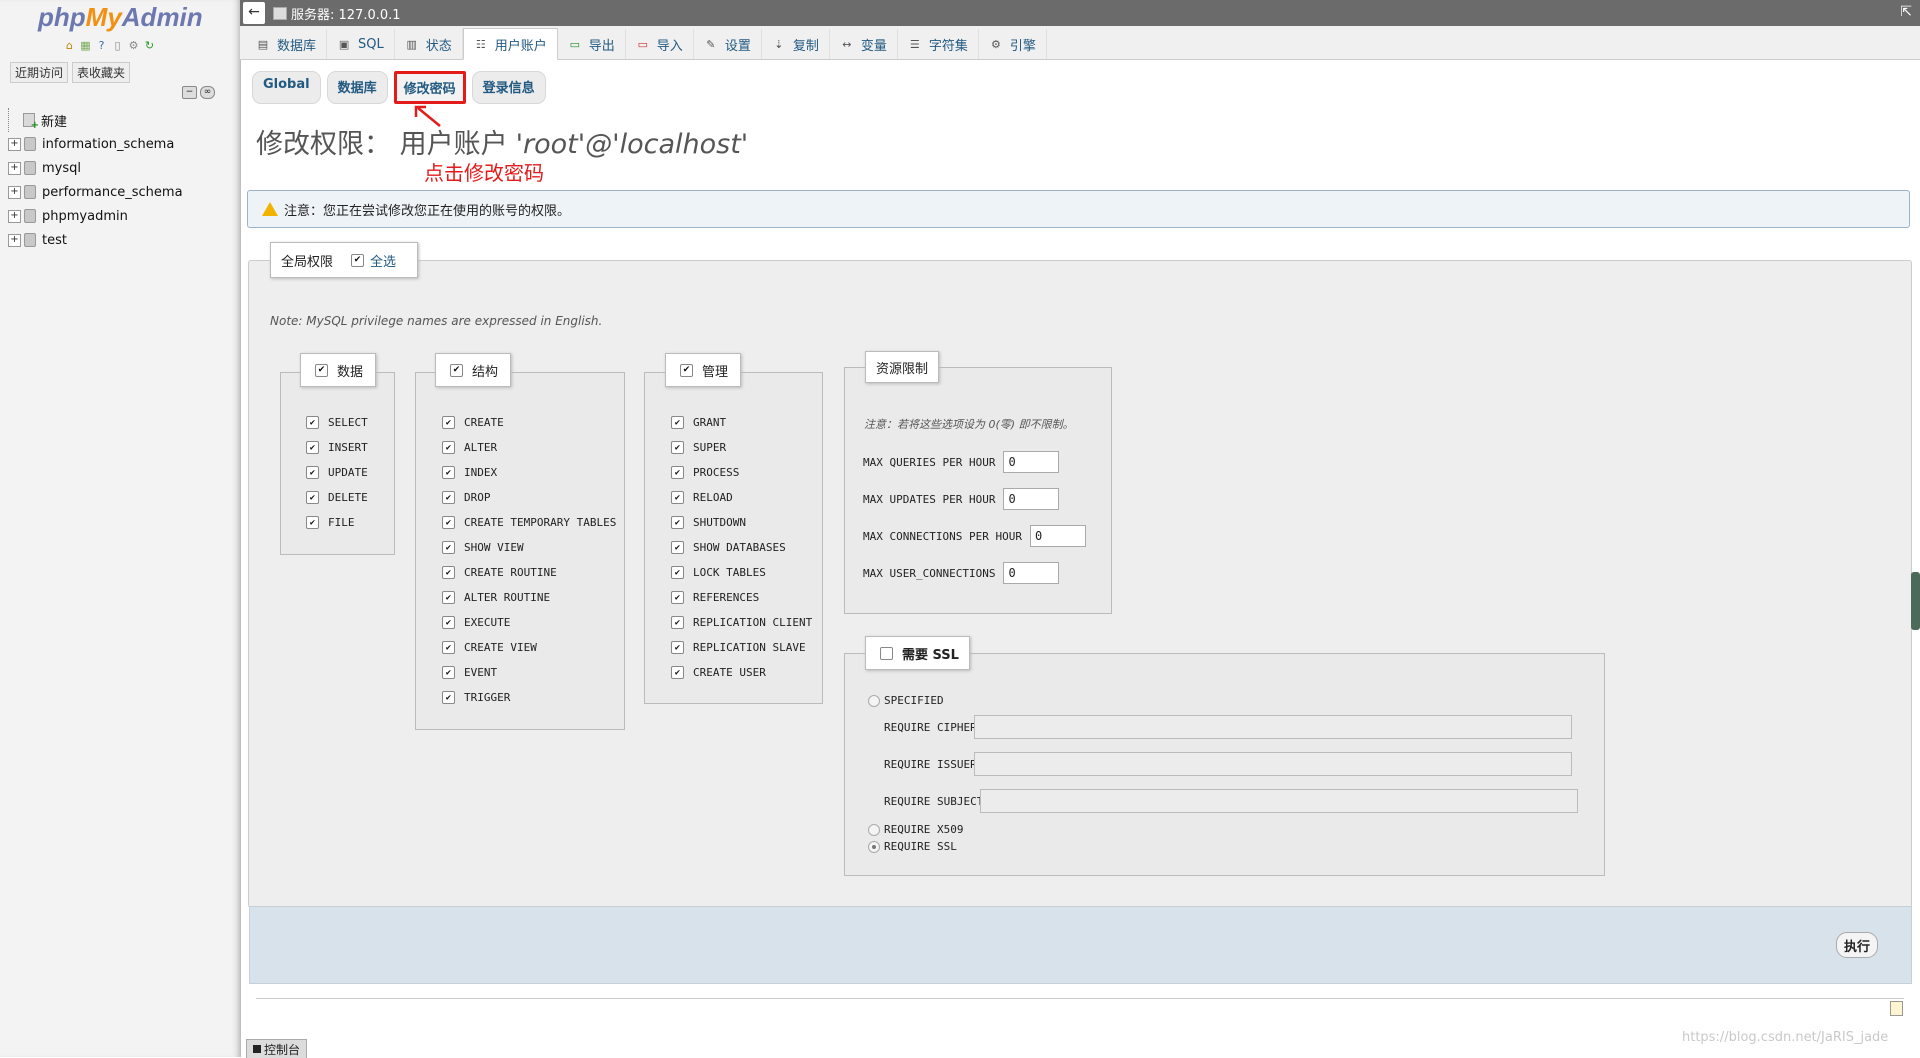 The image size is (1920, 1058). Describe the element at coordinates (741, 472) in the screenshot. I see `privilege-process: ✔ PROCESS` at that location.